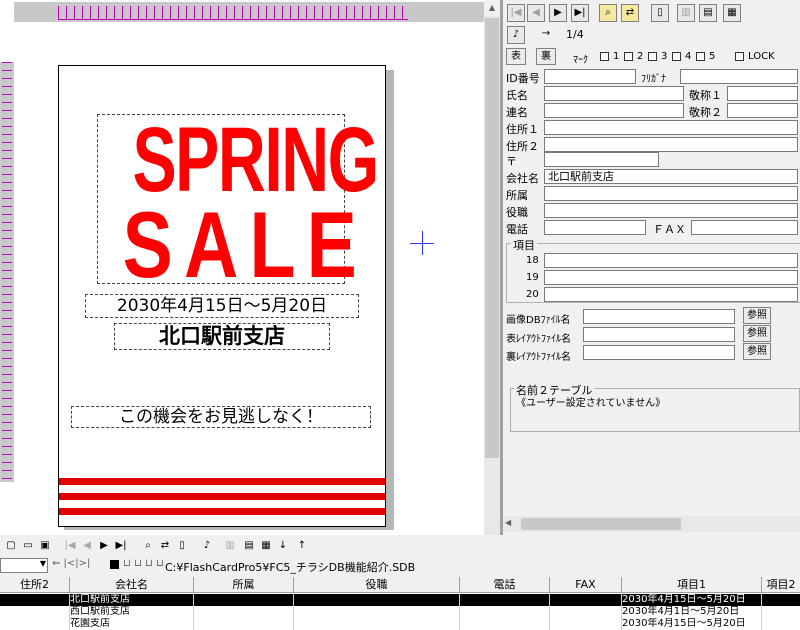  Describe the element at coordinates (781, 585) in the screenshot. I see `column-header: 項目2` at that location.